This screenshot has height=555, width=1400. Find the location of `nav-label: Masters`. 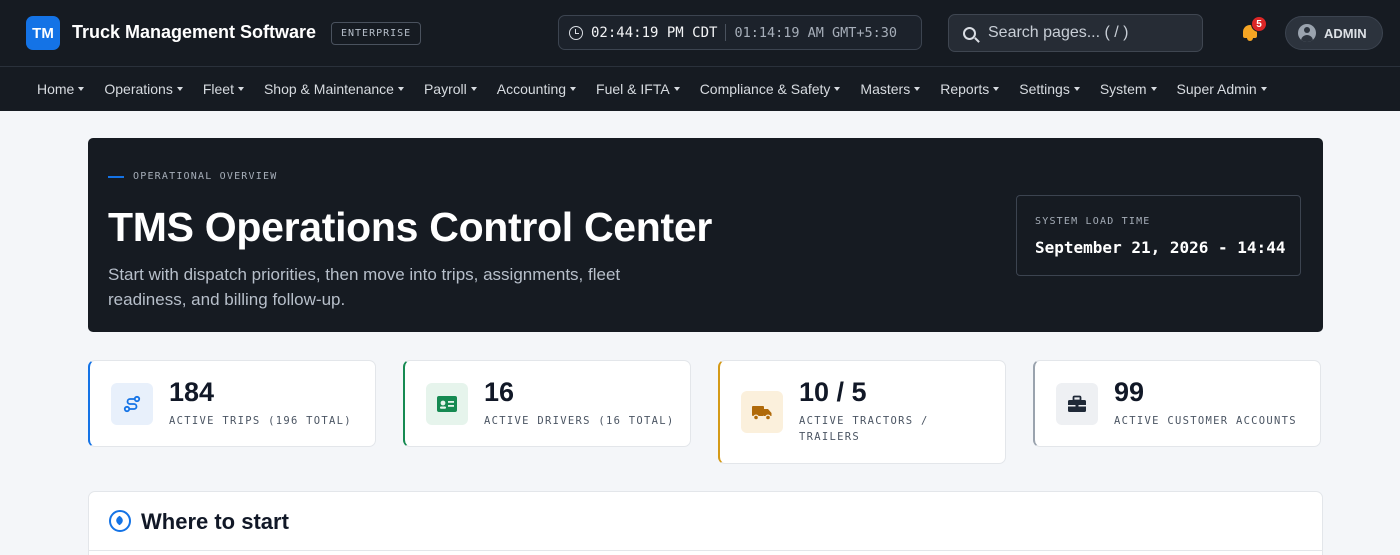

nav-label: Masters is located at coordinates (885, 89).